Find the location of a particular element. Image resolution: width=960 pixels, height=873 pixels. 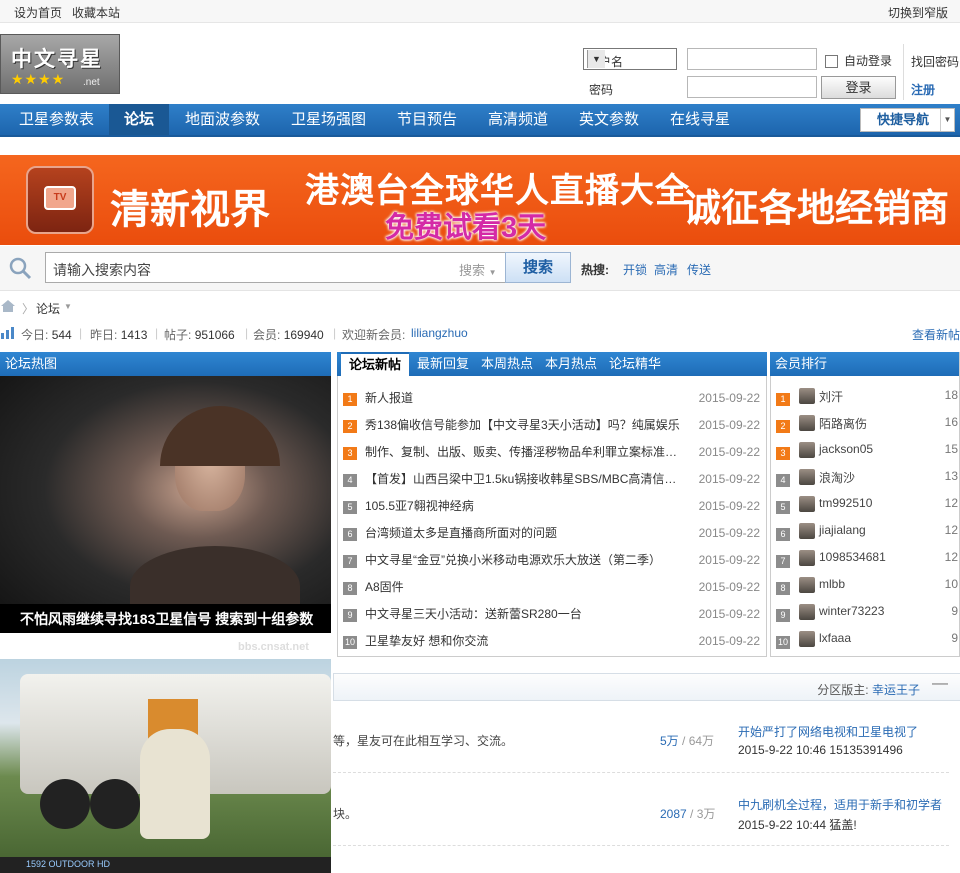

member-name-link: jiajialang is located at coordinates (842, 530).